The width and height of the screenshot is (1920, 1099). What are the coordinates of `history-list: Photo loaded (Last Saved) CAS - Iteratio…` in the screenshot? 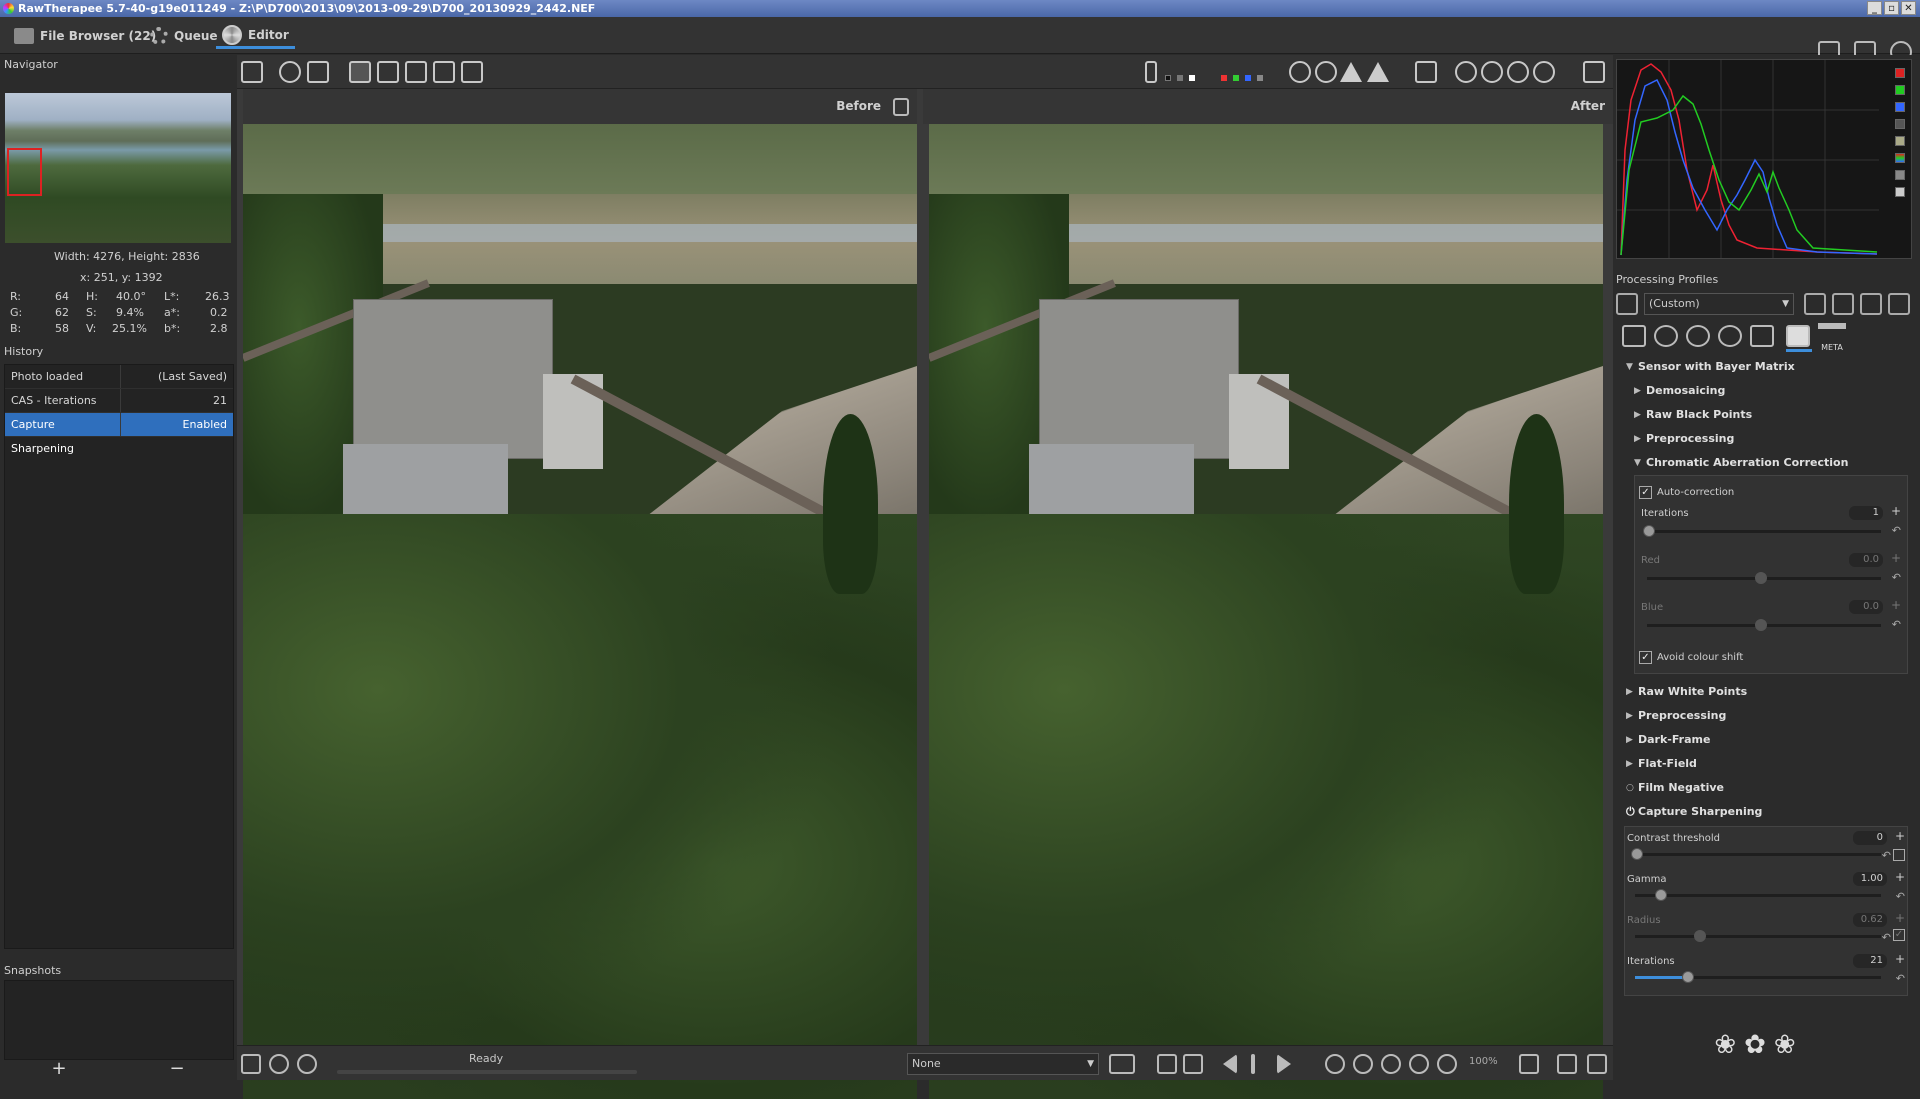 It's located at (119, 656).